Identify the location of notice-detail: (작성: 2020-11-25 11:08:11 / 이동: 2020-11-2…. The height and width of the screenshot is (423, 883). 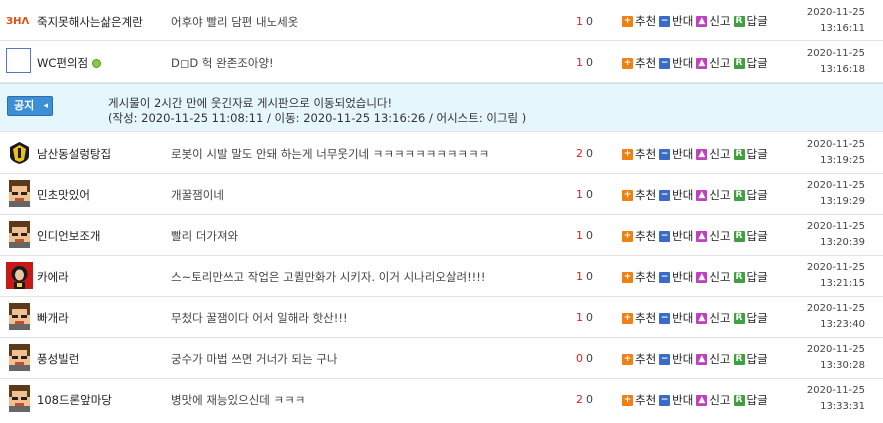
(317, 118).